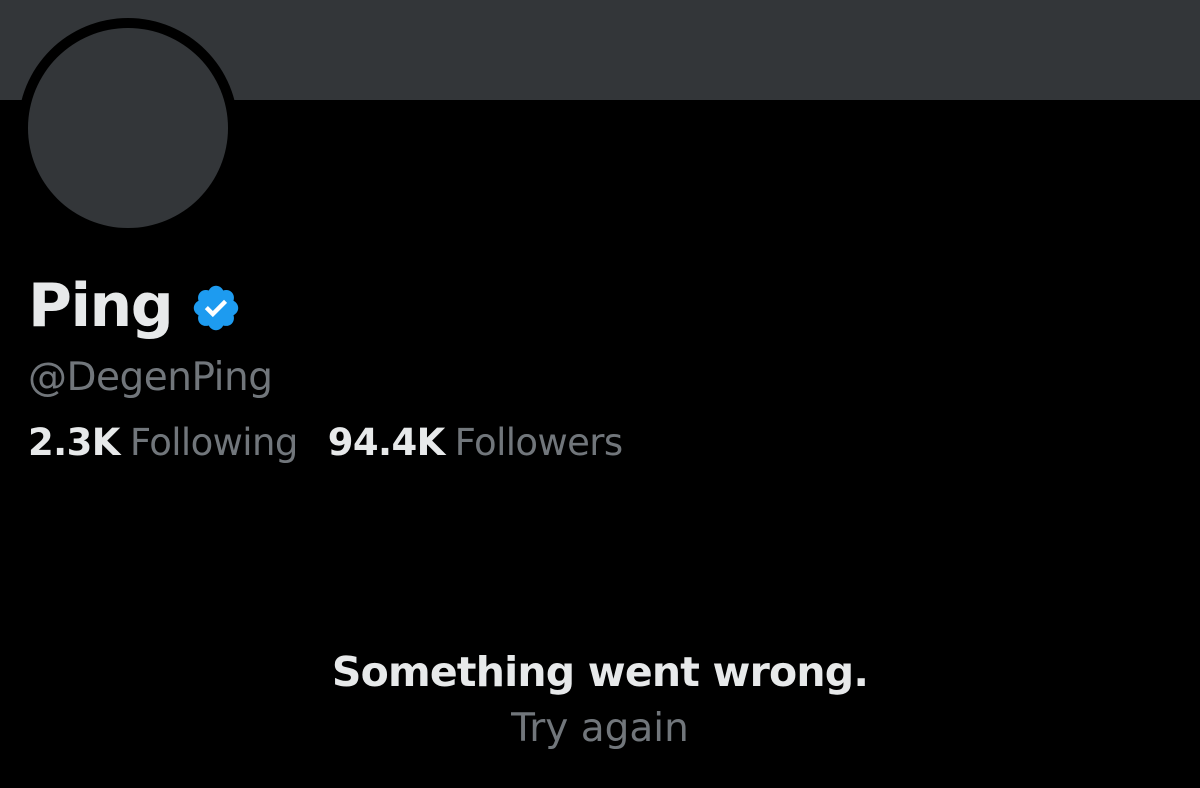  I want to click on follow-stats: 2.3K Following 94.4K Followers, so click(340, 442).